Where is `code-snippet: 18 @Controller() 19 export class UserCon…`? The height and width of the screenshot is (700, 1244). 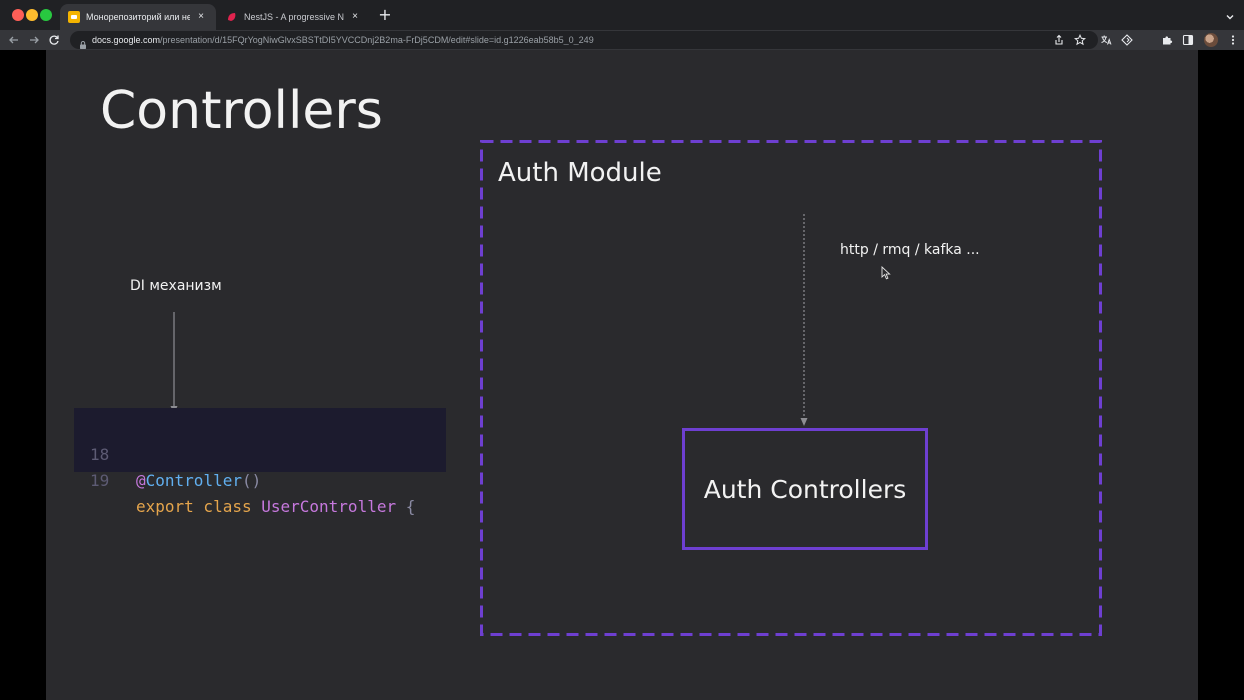
code-snippet: 18 @Controller() 19 export class UserCon… is located at coordinates (260, 462).